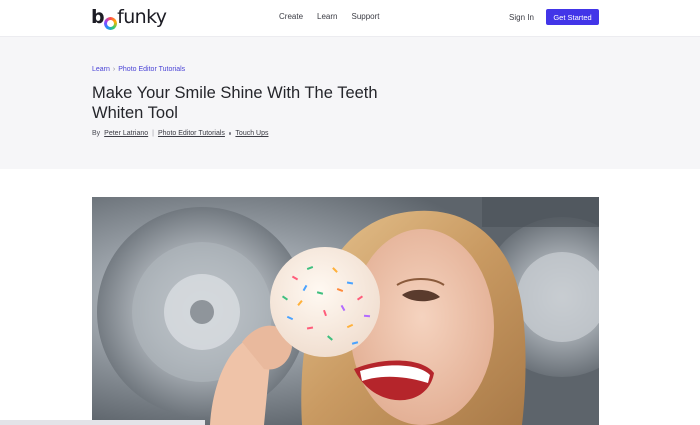  What do you see at coordinates (98, 17) in the screenshot?
I see `logo-letter-b: b` at bounding box center [98, 17].